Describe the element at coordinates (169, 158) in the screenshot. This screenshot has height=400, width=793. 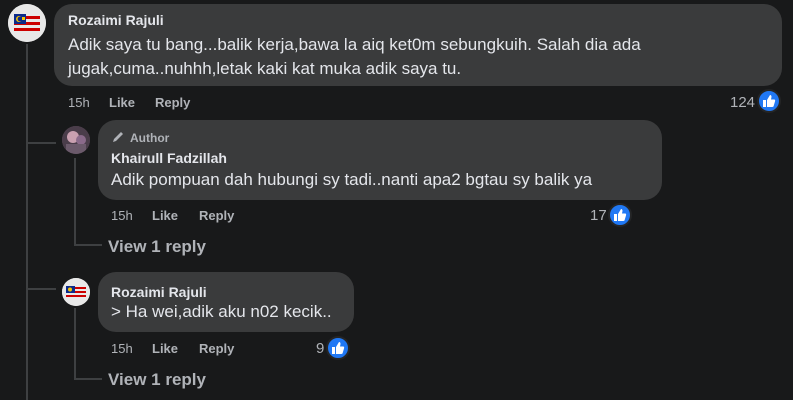
I see `comment-author: Khairull Fadzillah` at that location.